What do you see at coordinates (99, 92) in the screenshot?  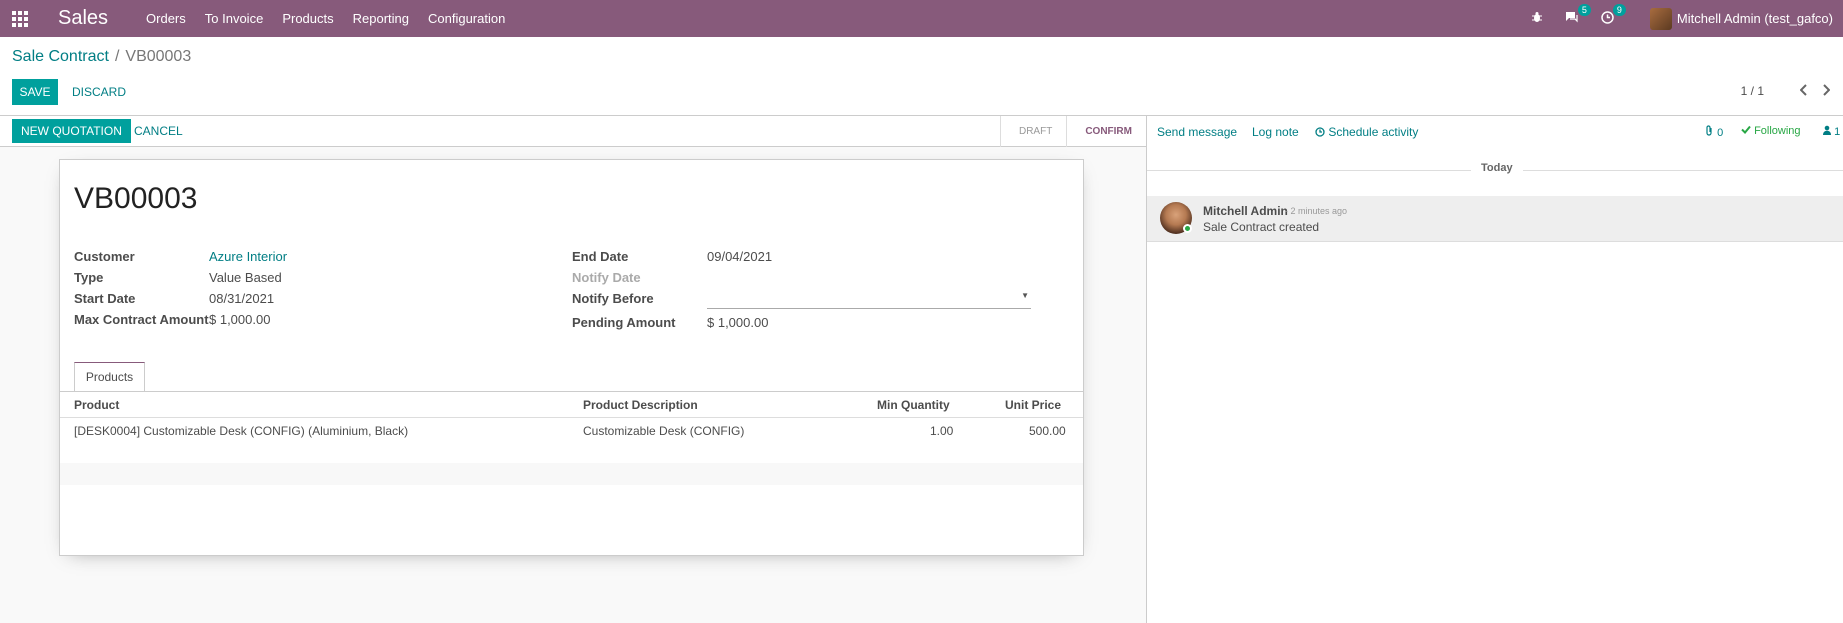 I see `discard-button: Discard` at bounding box center [99, 92].